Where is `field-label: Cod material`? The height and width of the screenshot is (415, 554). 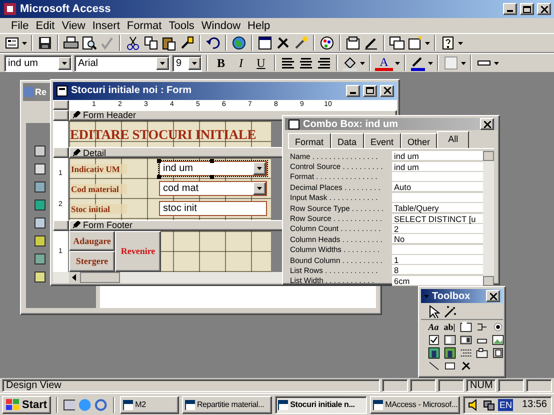 field-label: Cod material is located at coordinates (99, 189).